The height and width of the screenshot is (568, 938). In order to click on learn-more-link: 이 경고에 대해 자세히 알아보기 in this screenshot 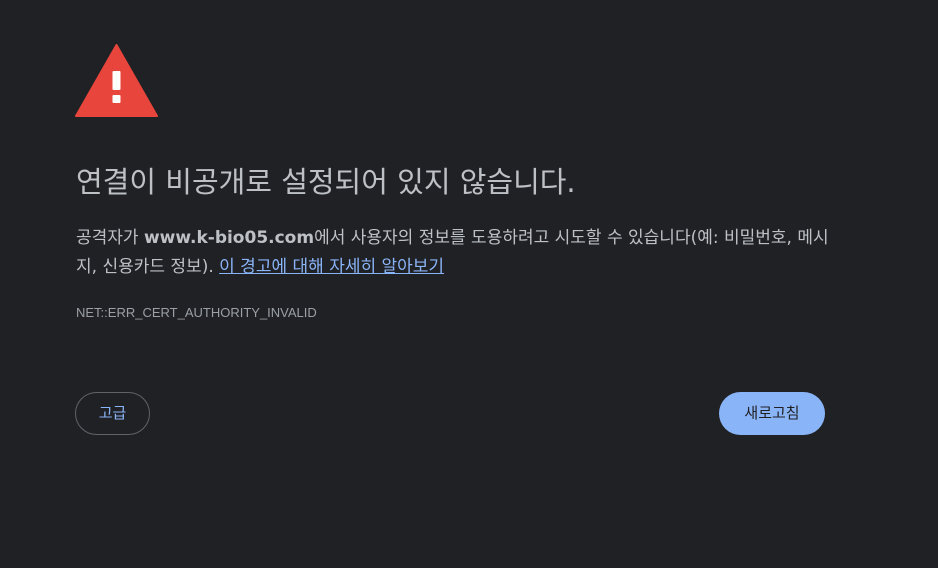, I will do `click(331, 267)`.